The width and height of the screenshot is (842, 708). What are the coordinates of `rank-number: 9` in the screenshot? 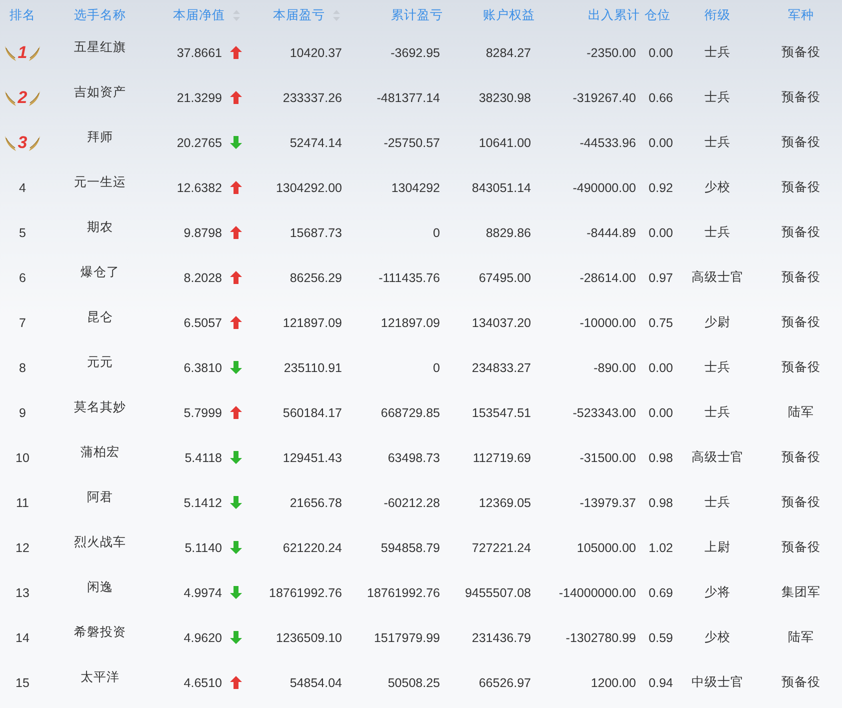 It's located at (22, 413).